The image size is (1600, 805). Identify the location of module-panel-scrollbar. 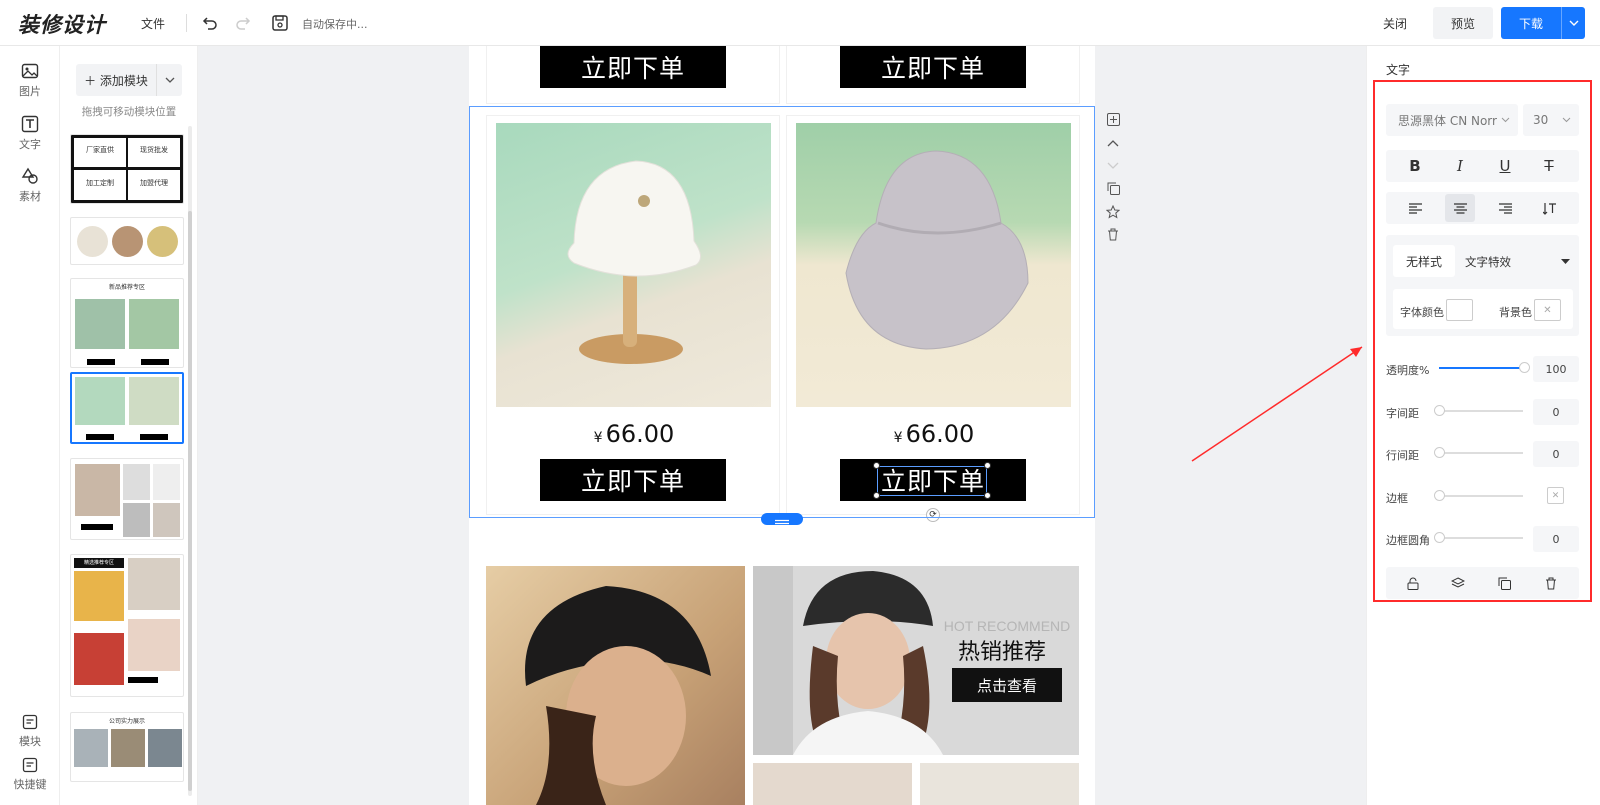
(190, 461).